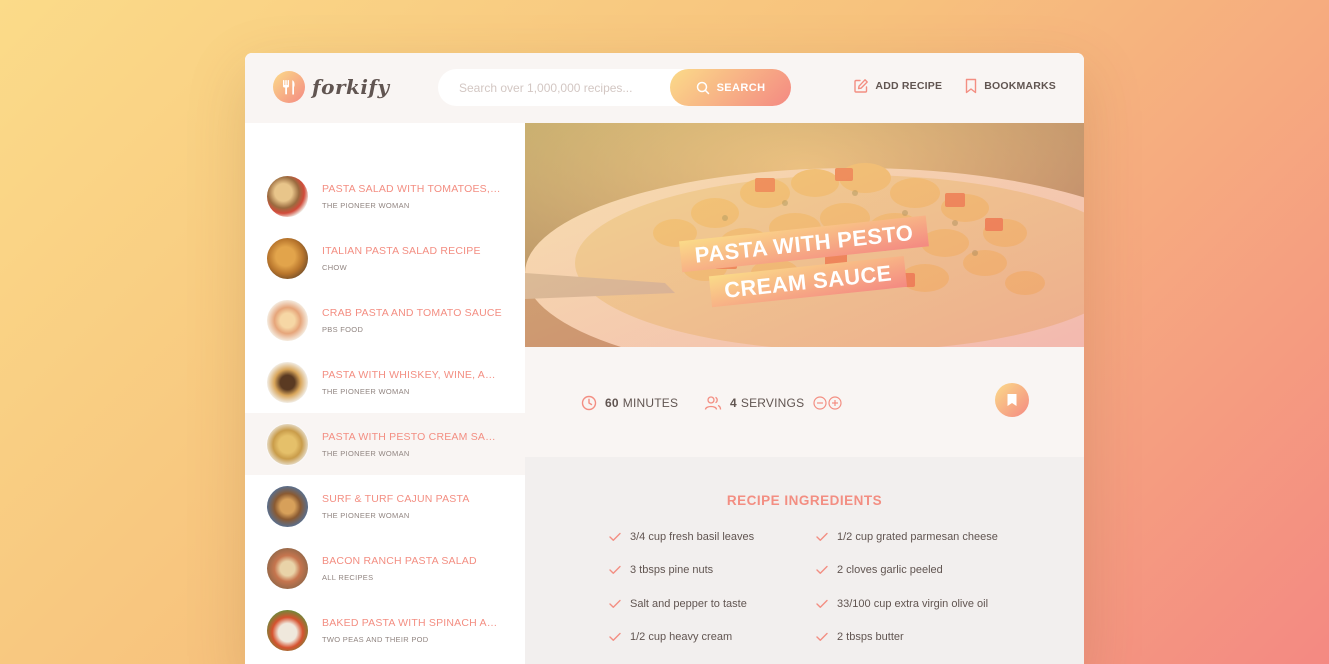  I want to click on search-button-label: SEARCH, so click(741, 87).